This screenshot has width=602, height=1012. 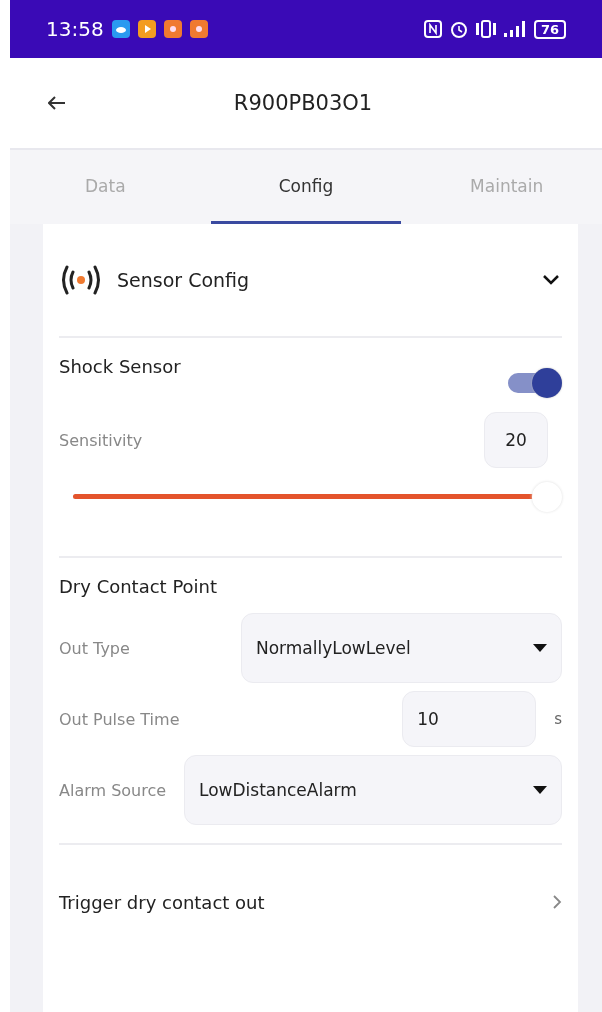 I want to click on toggle-switch, so click(x=534, y=383).